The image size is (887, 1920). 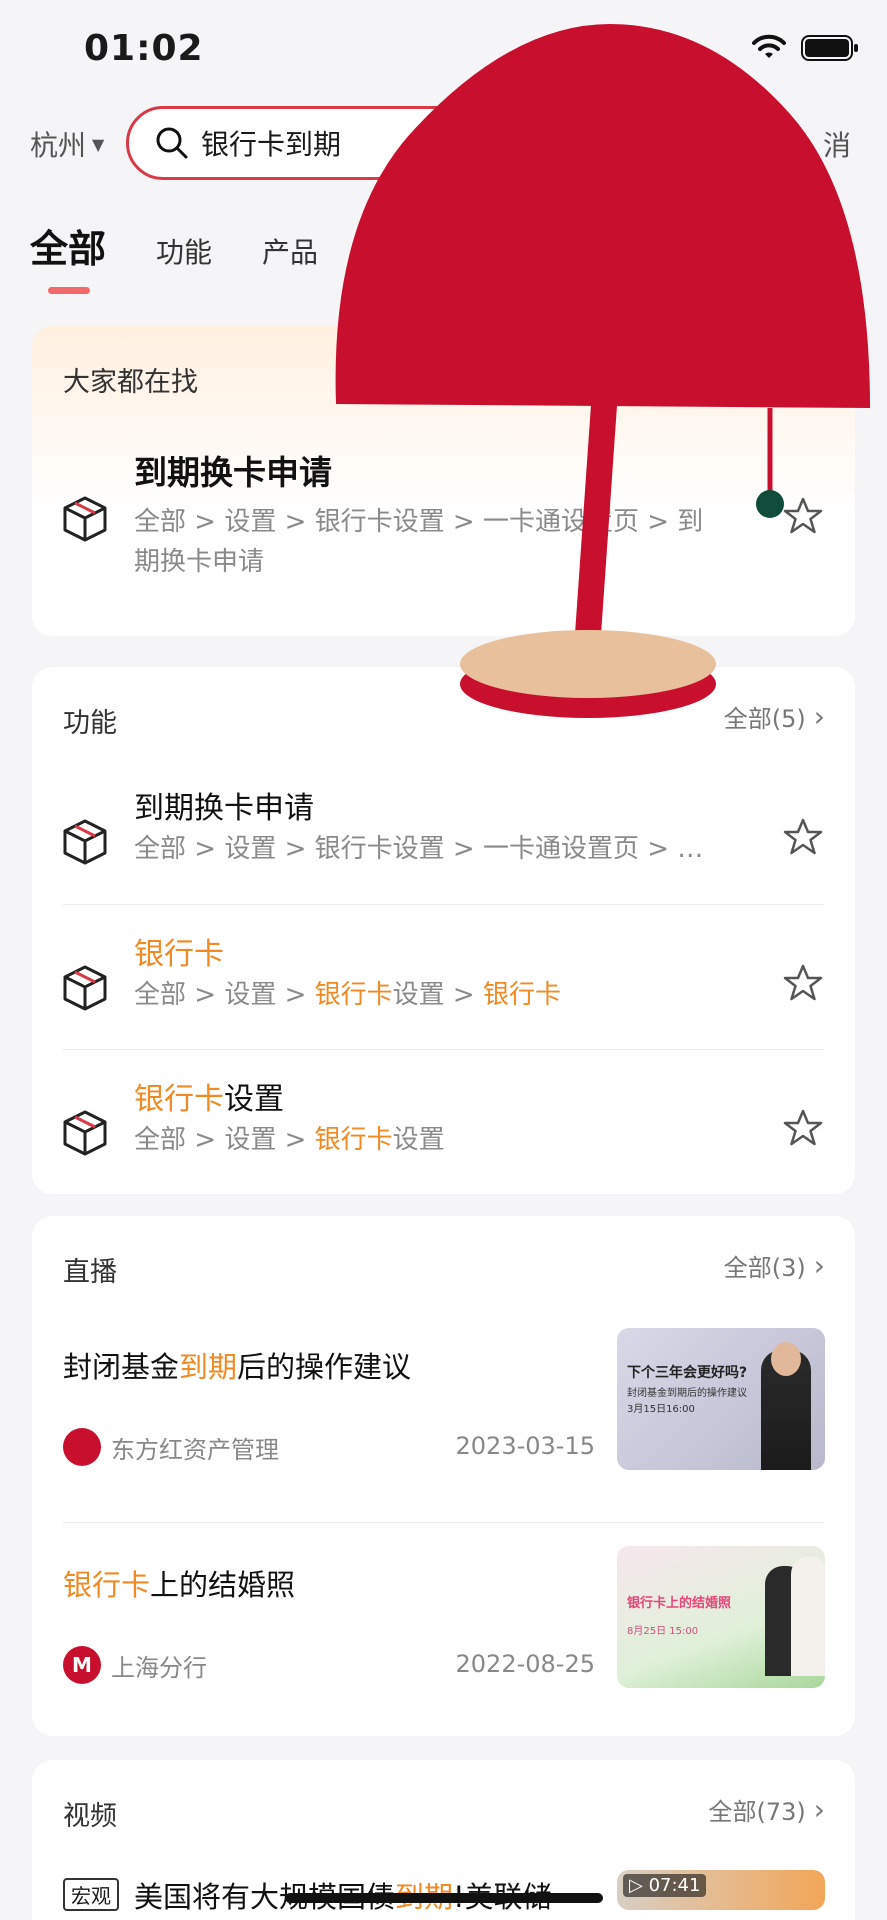 What do you see at coordinates (223, 1585) in the screenshot?
I see `title-segment: 上的结婚照` at bounding box center [223, 1585].